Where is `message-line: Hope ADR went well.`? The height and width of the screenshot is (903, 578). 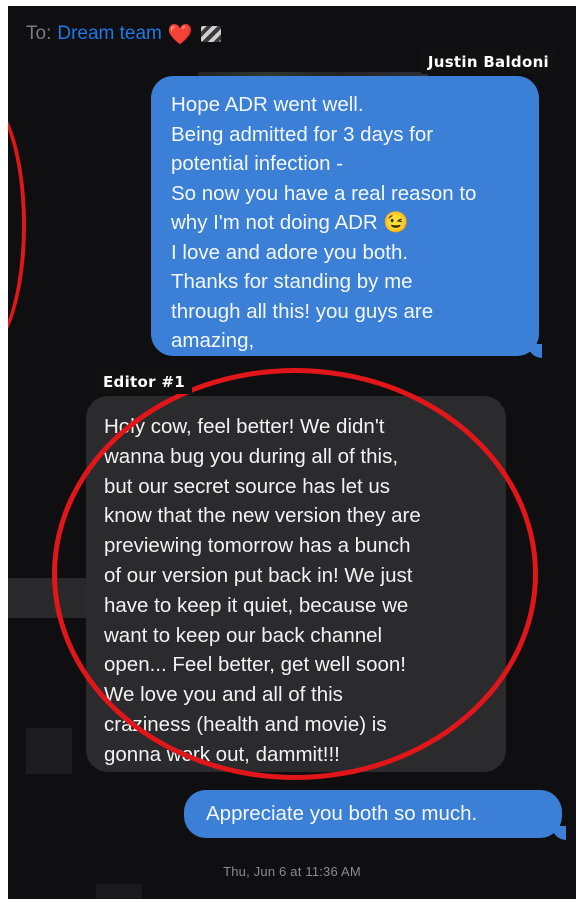
message-line: Hope ADR went well. is located at coordinates (267, 104).